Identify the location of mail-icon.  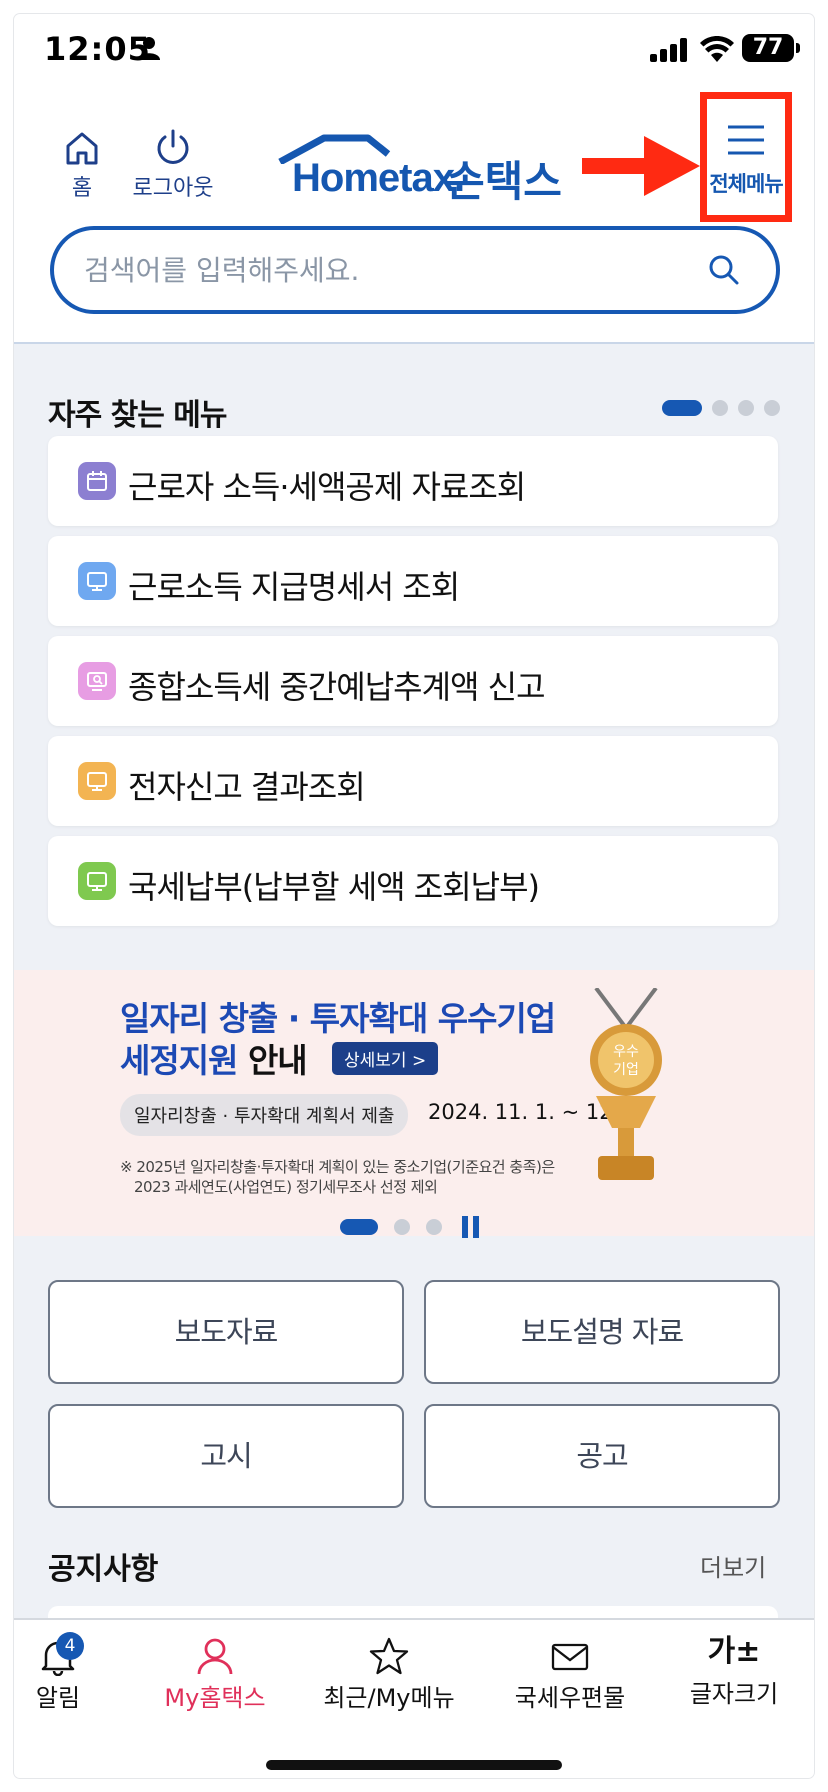
(570, 1657).